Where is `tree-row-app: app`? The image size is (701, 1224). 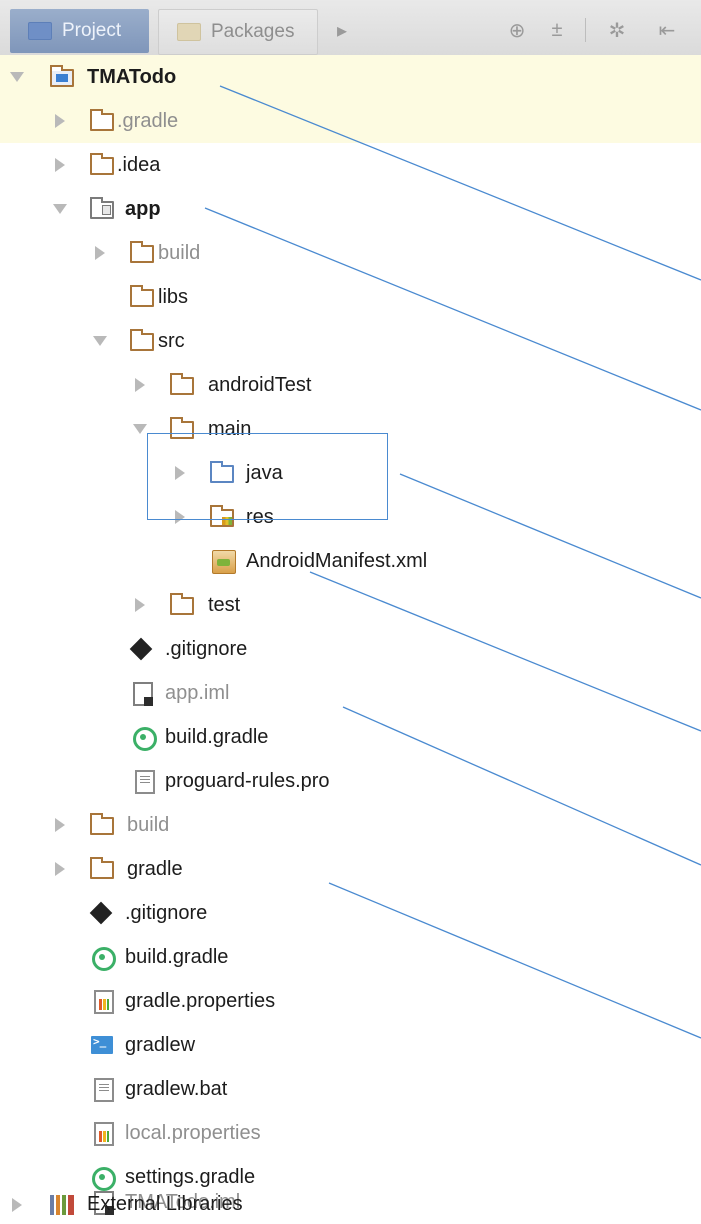 tree-row-app: app is located at coordinates (350, 209).